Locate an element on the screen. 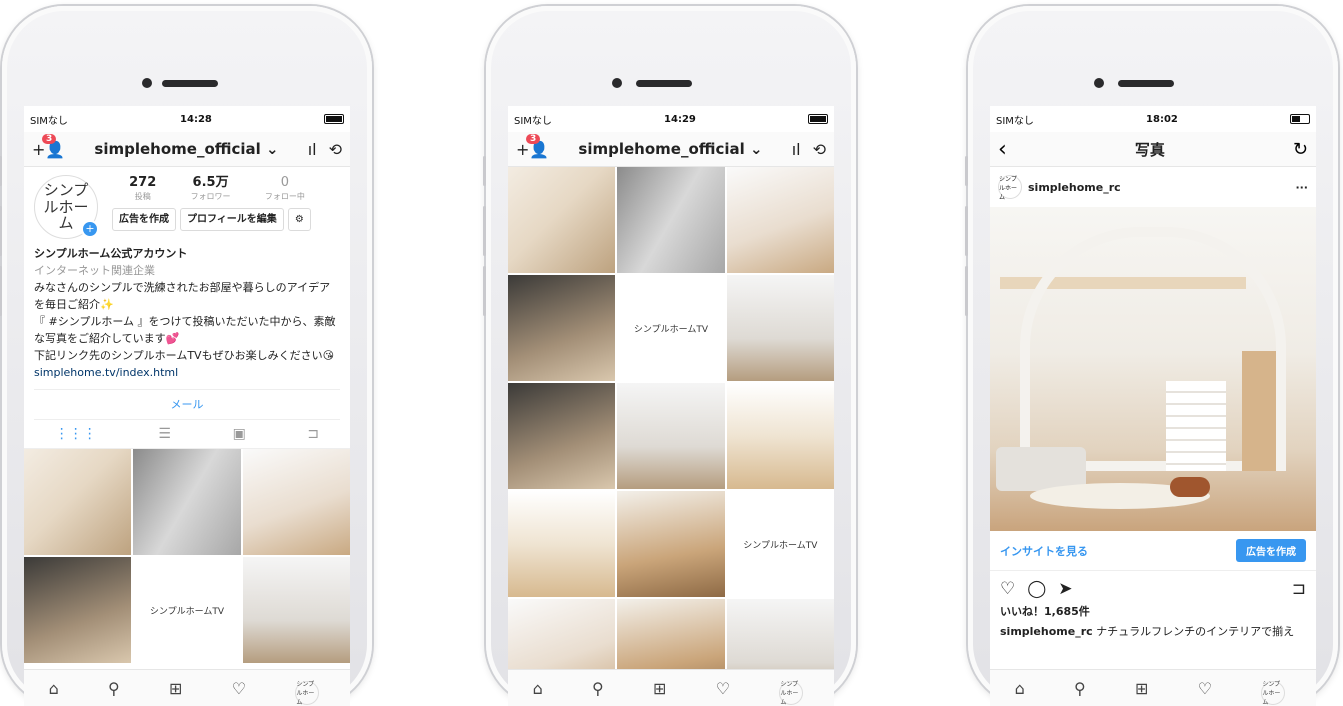 The width and height of the screenshot is (1343, 706). earpiece-speaker is located at coordinates (1146, 83).